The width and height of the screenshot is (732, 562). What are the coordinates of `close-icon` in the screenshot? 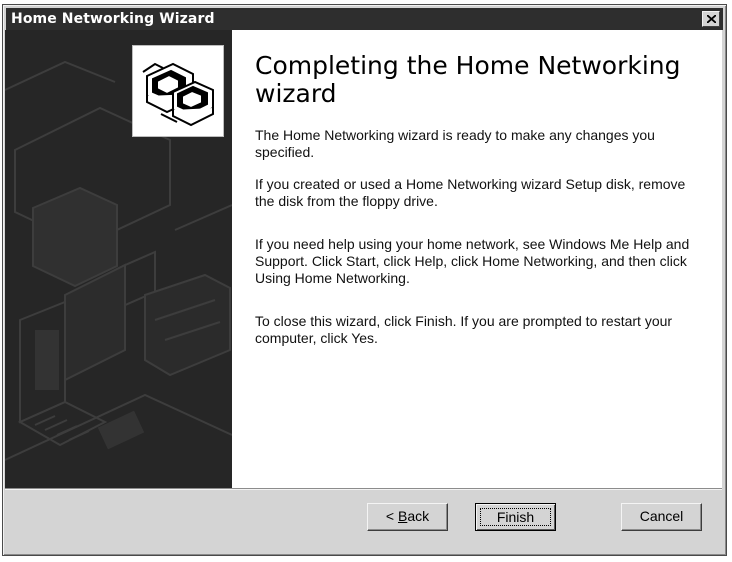 It's located at (711, 19).